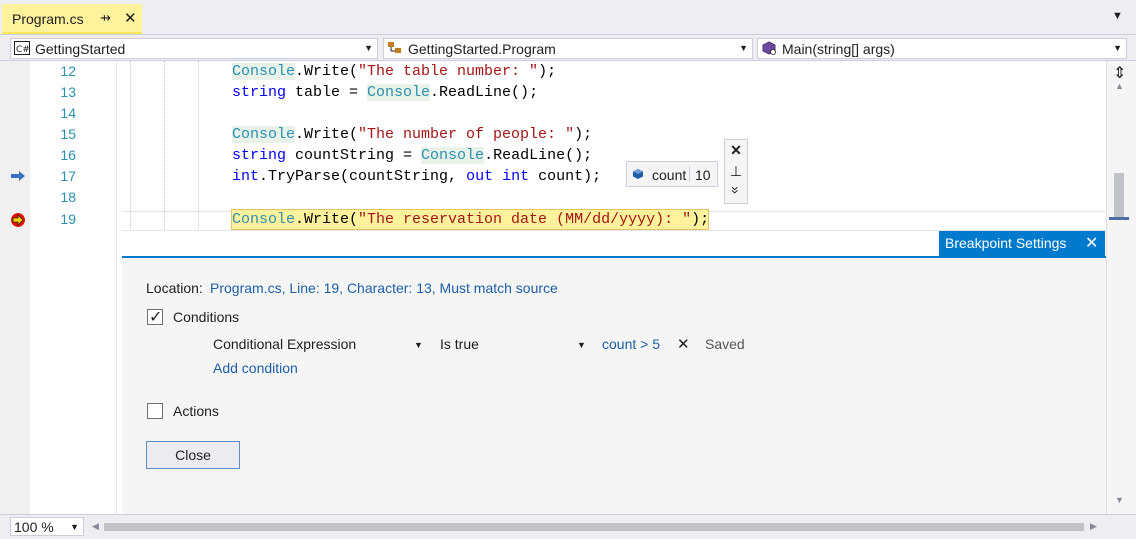 This screenshot has height=539, width=1136. What do you see at coordinates (638, 174) in the screenshot?
I see `variable-cube-icon` at bounding box center [638, 174].